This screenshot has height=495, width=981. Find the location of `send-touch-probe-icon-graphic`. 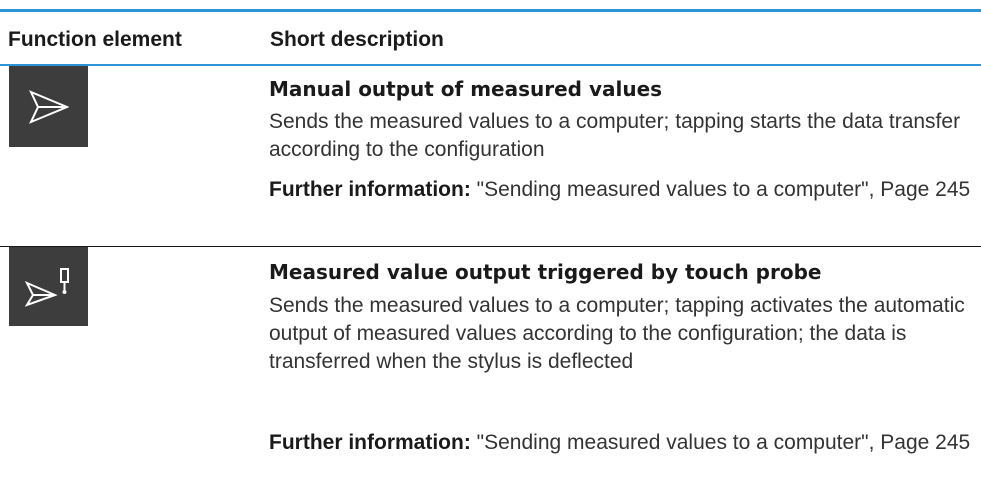

send-touch-probe-icon-graphic is located at coordinates (46, 287).